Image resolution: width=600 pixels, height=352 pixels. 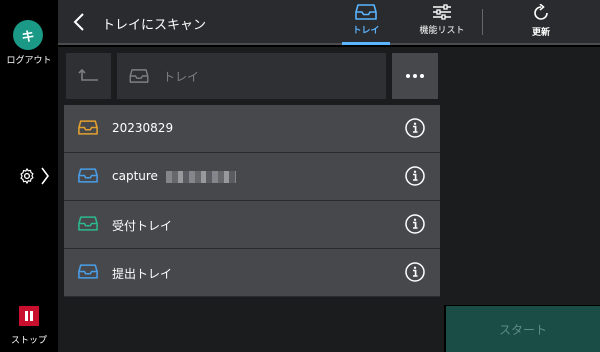 I want to click on stop-button, so click(x=29, y=316).